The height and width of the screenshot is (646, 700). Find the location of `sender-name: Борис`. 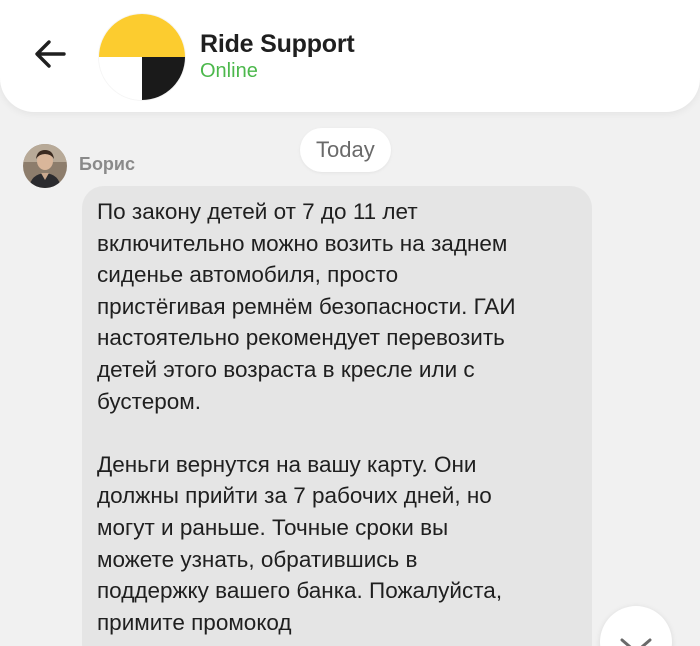

sender-name: Борис is located at coordinates (107, 164).